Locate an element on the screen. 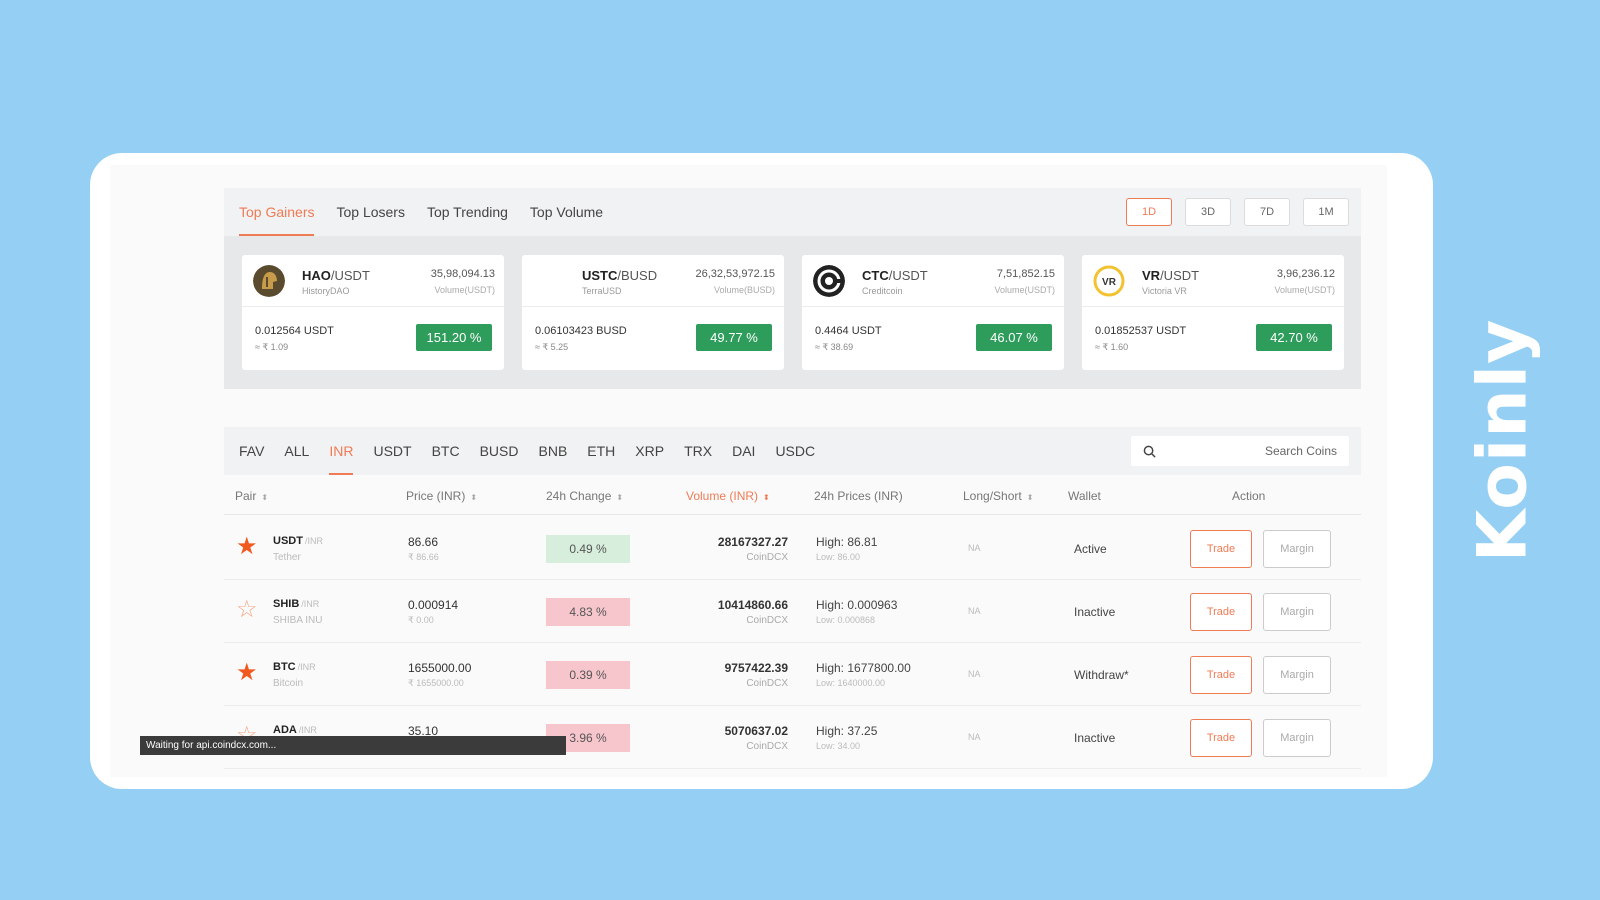  volume-label: Volume(BUSD) is located at coordinates (744, 290).